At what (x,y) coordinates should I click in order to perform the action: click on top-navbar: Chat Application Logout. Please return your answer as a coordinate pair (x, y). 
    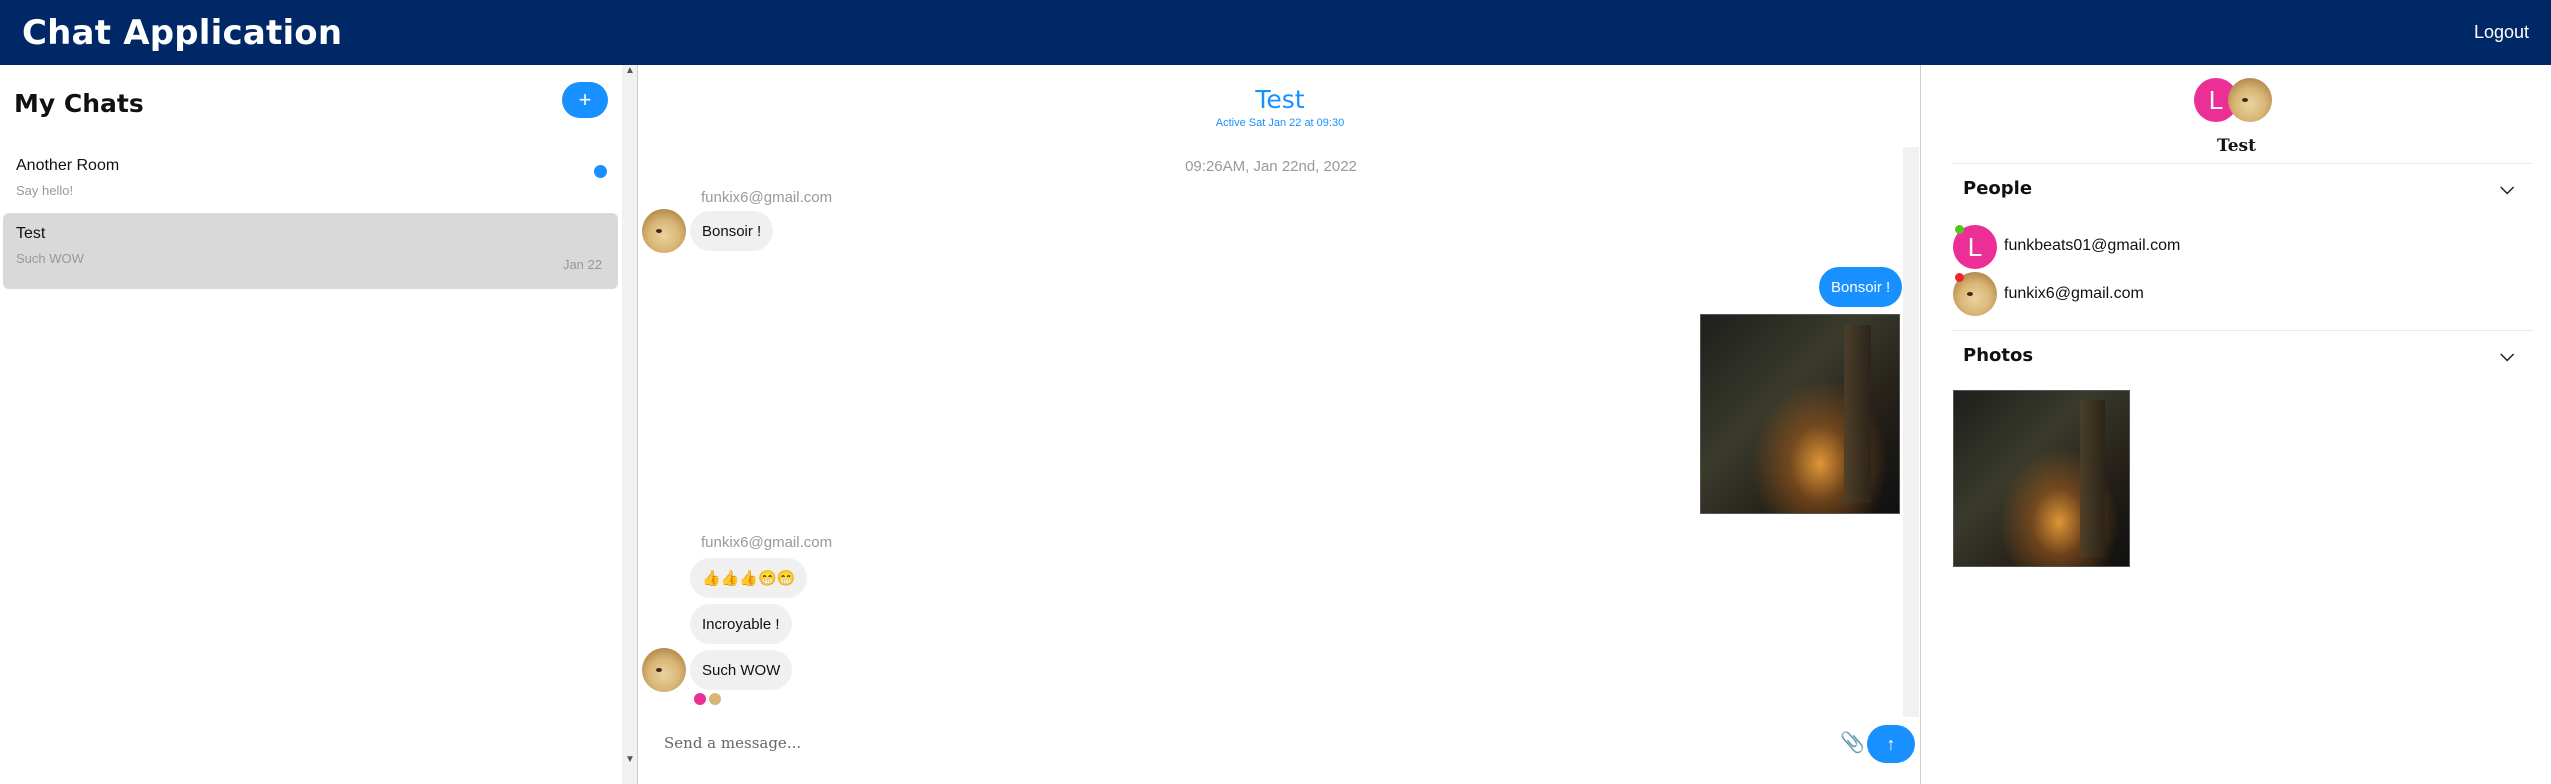
    Looking at the image, I should click on (1275, 32).